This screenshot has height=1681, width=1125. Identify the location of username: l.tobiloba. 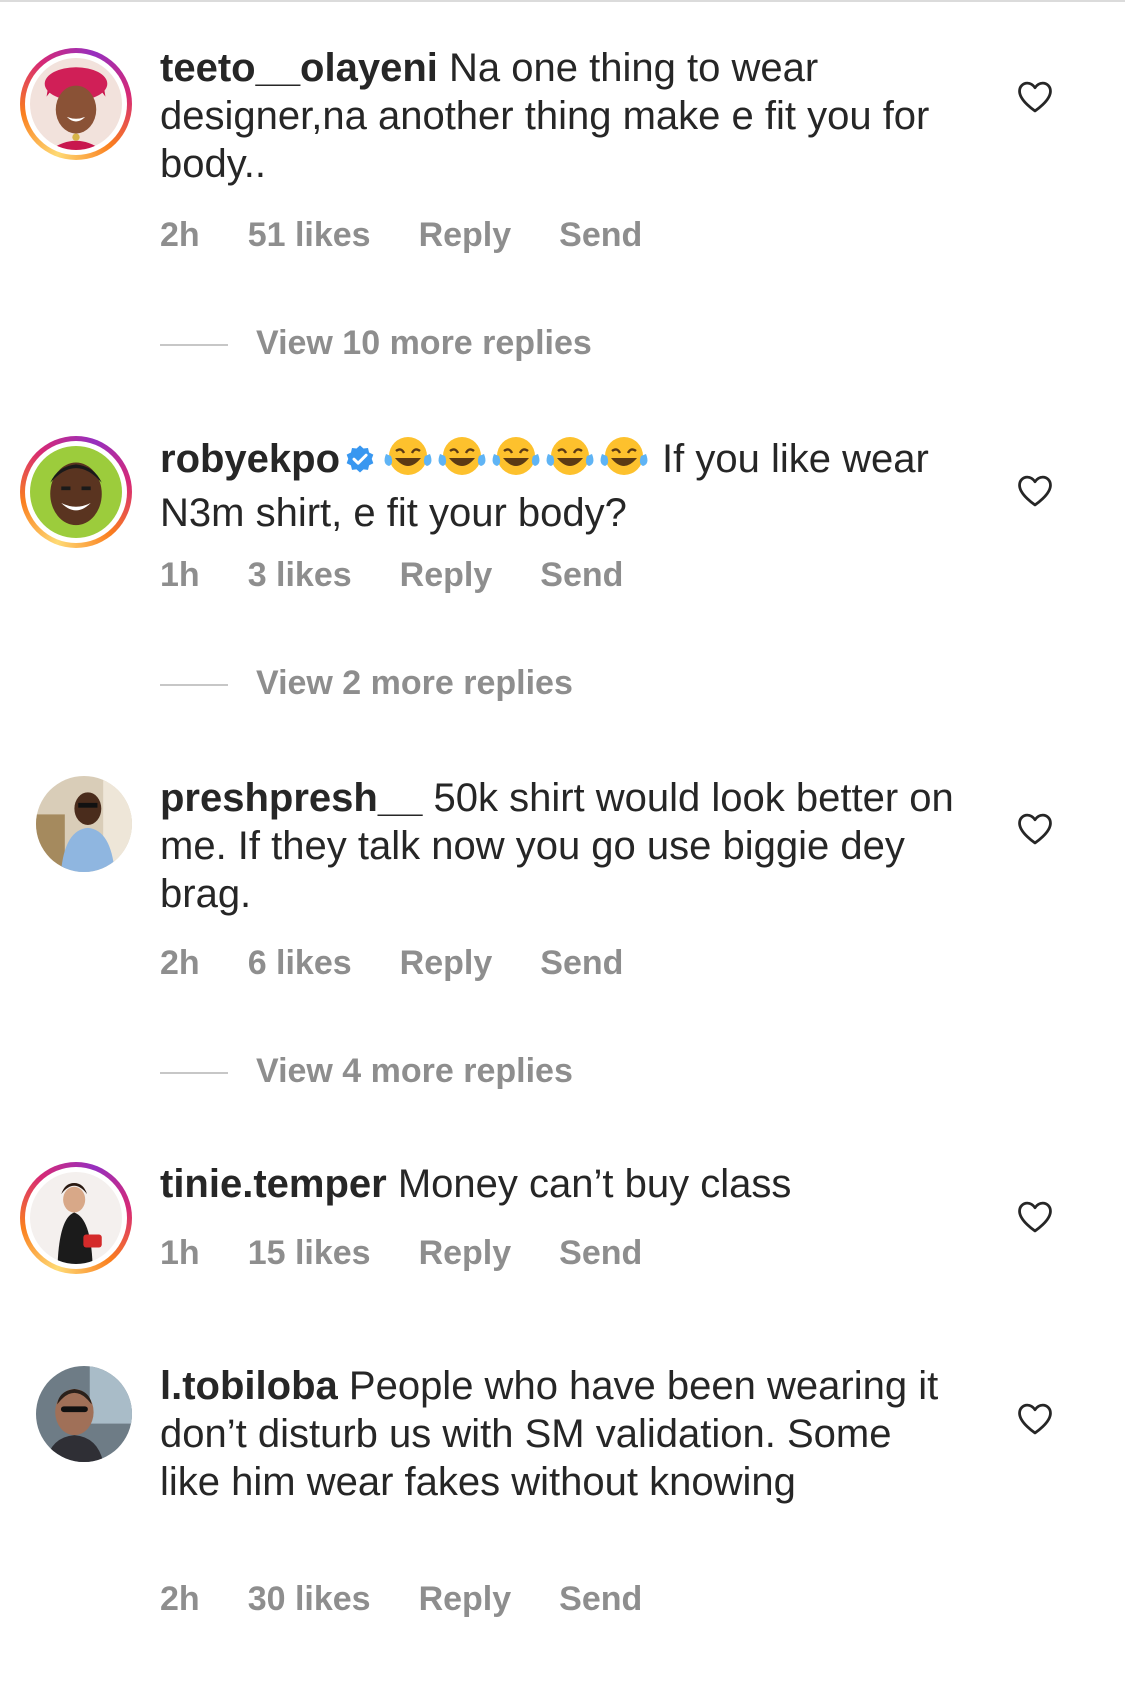
(249, 1386).